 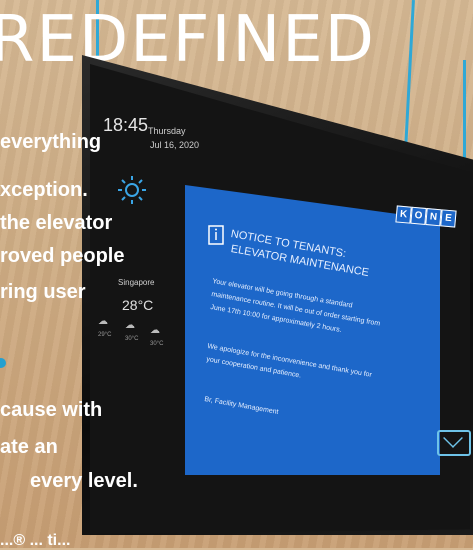 What do you see at coordinates (403, 214) in the screenshot?
I see `logo-letter: K` at bounding box center [403, 214].